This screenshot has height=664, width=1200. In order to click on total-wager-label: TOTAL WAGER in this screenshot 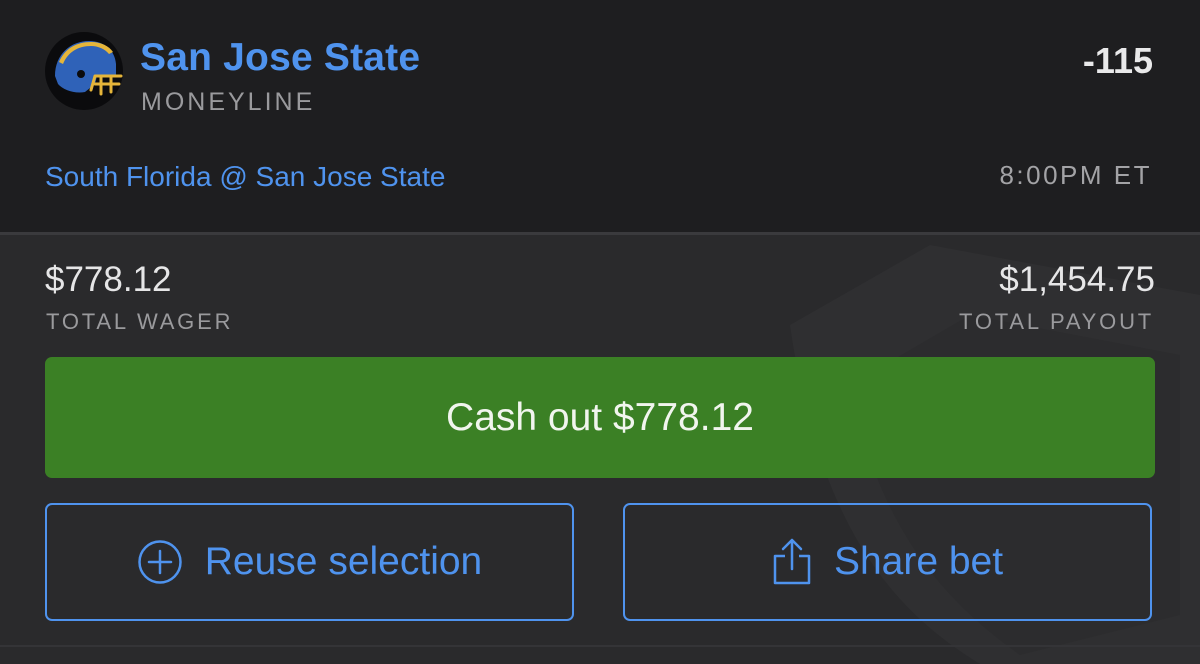, I will do `click(140, 321)`.